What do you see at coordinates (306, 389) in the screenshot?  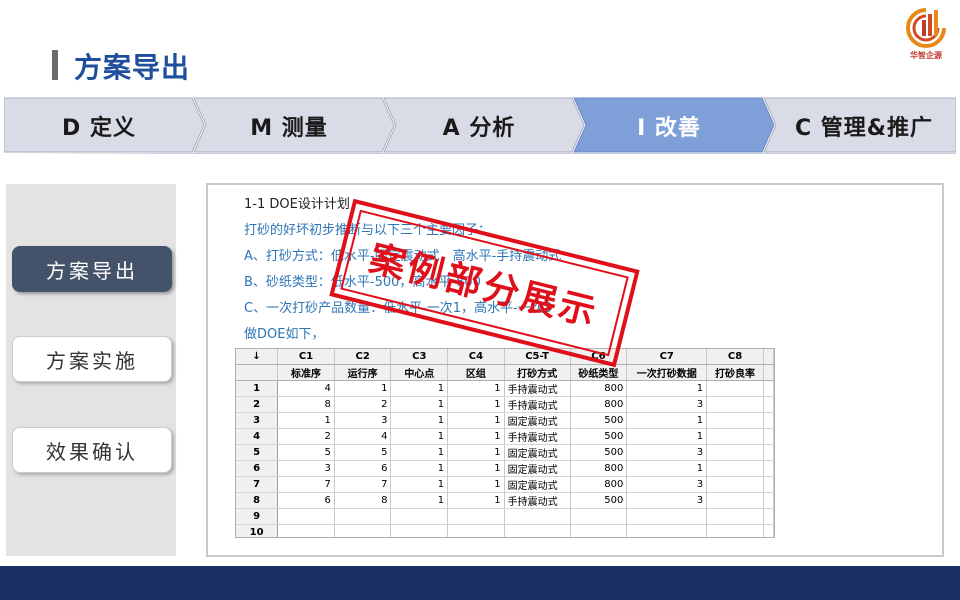 I see `table-cell: 4` at bounding box center [306, 389].